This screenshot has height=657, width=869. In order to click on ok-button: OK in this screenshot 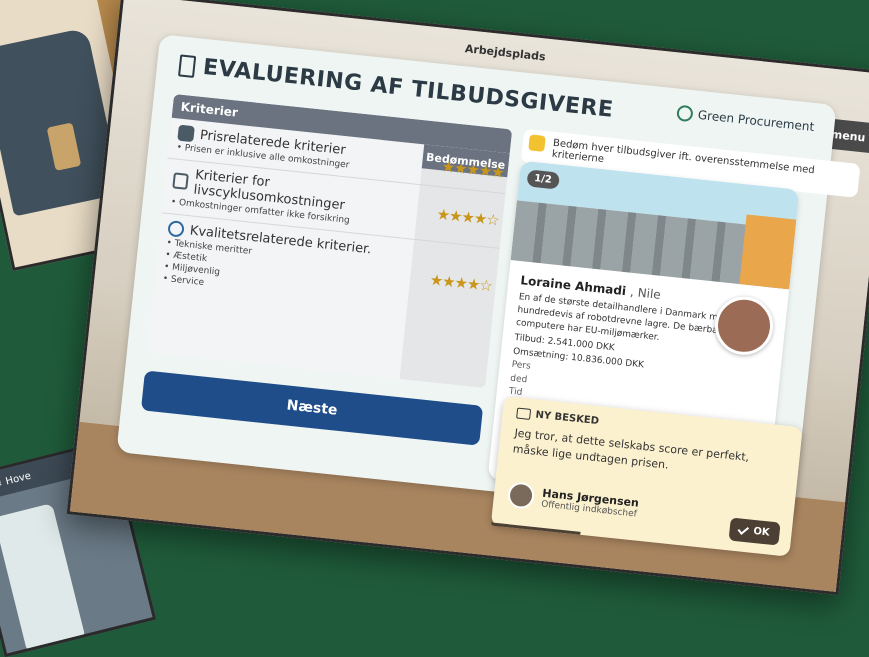, I will do `click(754, 531)`.